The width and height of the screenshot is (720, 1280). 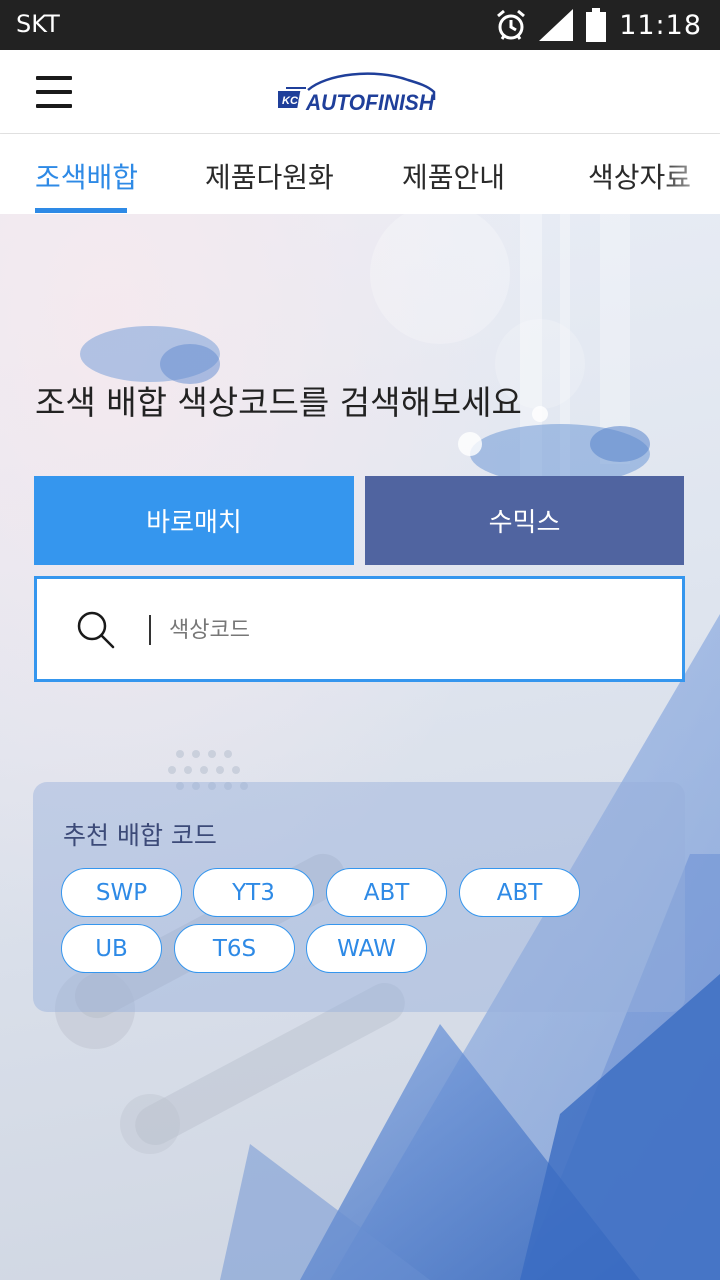 What do you see at coordinates (140, 835) in the screenshot?
I see `recommended-codes-title: 추천 배합 코드` at bounding box center [140, 835].